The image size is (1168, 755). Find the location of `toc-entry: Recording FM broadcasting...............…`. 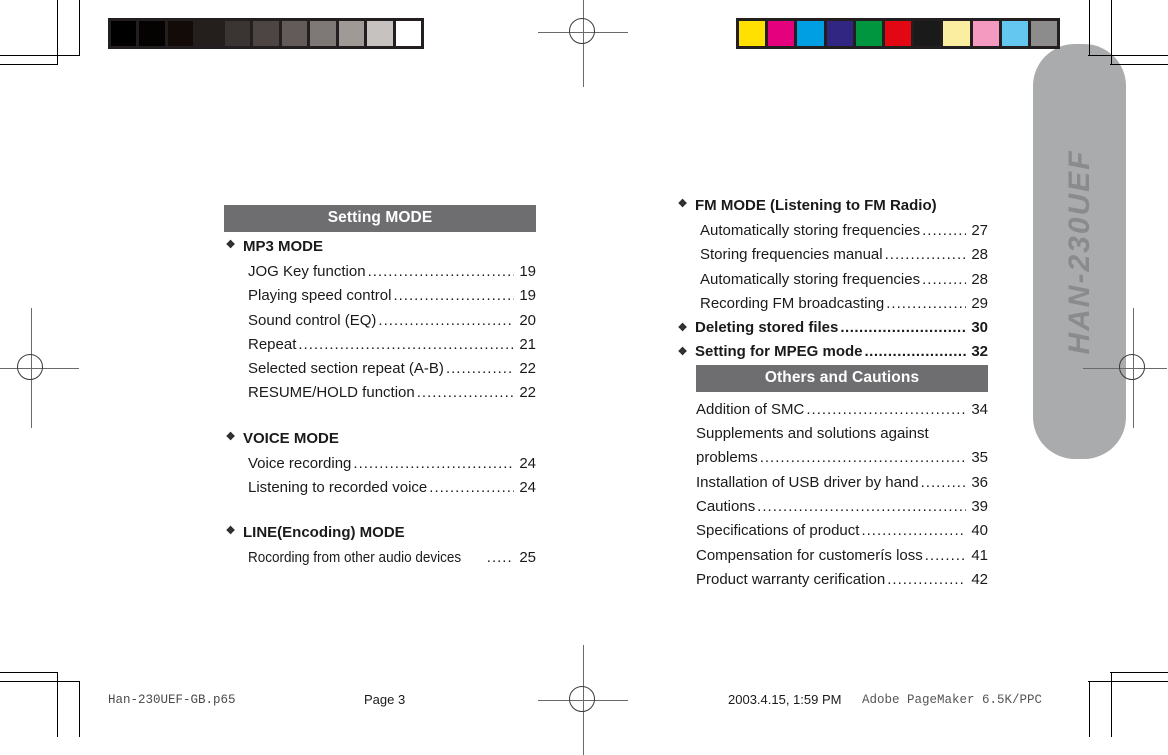

toc-entry: Recording FM broadcasting...............… is located at coordinates (844, 304).